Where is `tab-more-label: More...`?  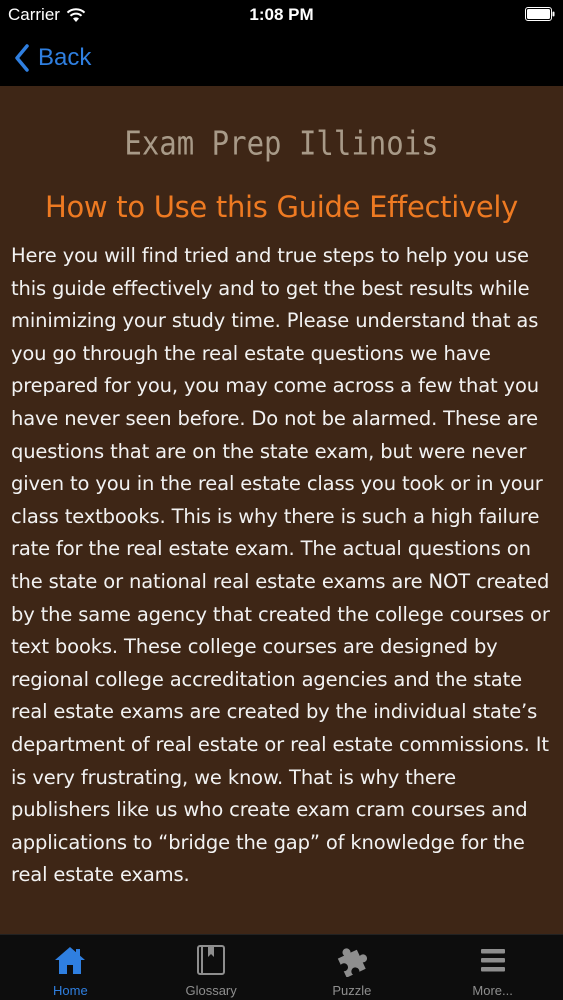 tab-more-label: More... is located at coordinates (492, 990).